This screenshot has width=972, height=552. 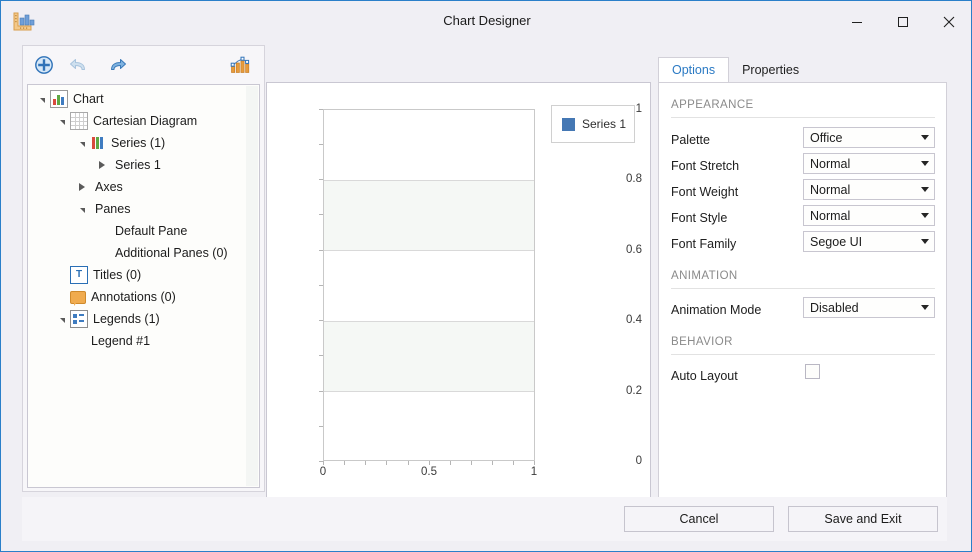 I want to click on tree-item-label: Axes, so click(x=109, y=187).